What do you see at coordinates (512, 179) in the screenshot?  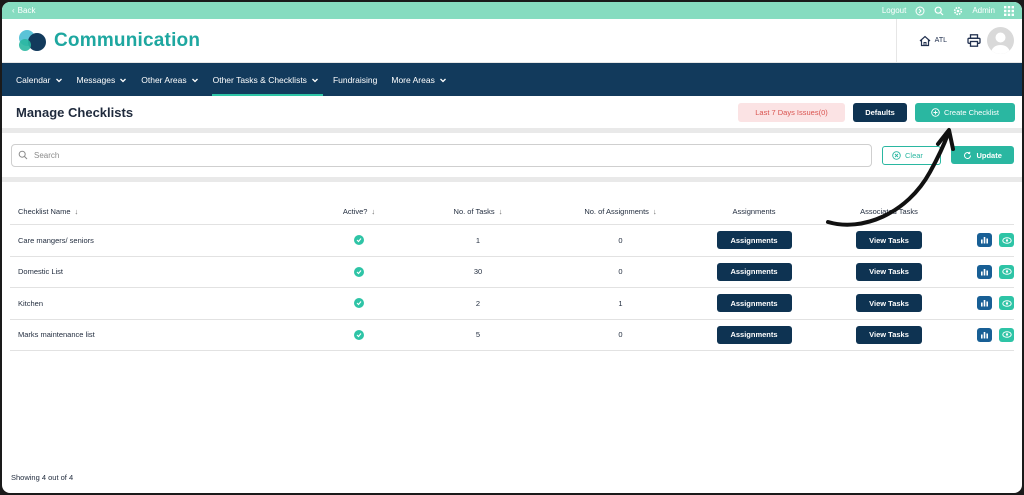 I see `section-divider` at bounding box center [512, 179].